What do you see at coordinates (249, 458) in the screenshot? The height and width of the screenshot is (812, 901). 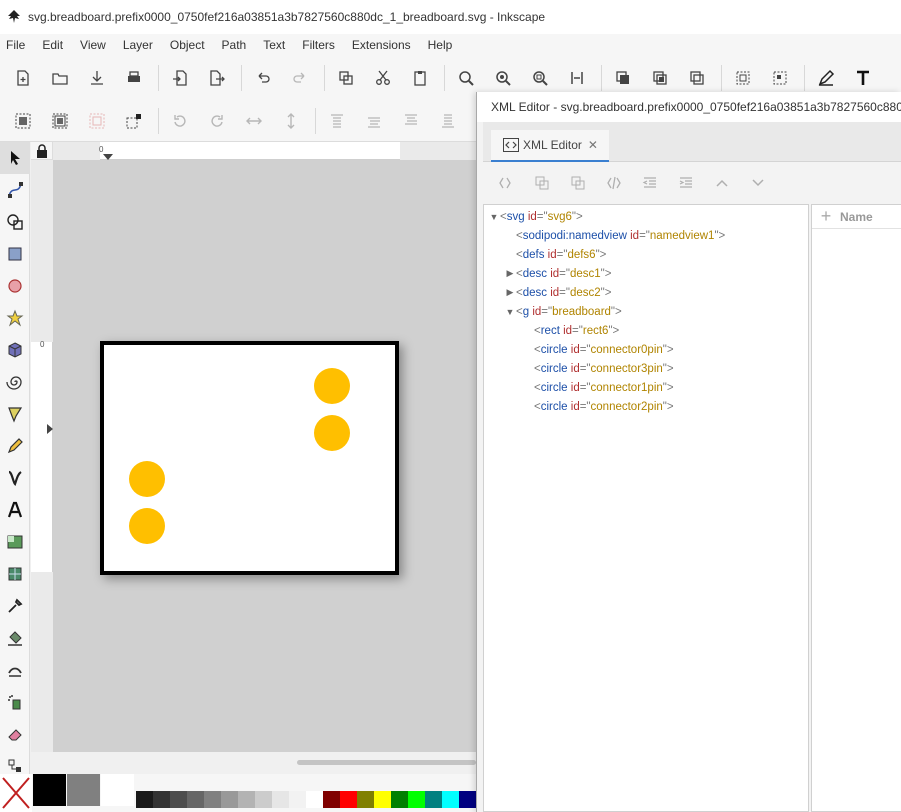 I see `breadboard-rect` at bounding box center [249, 458].